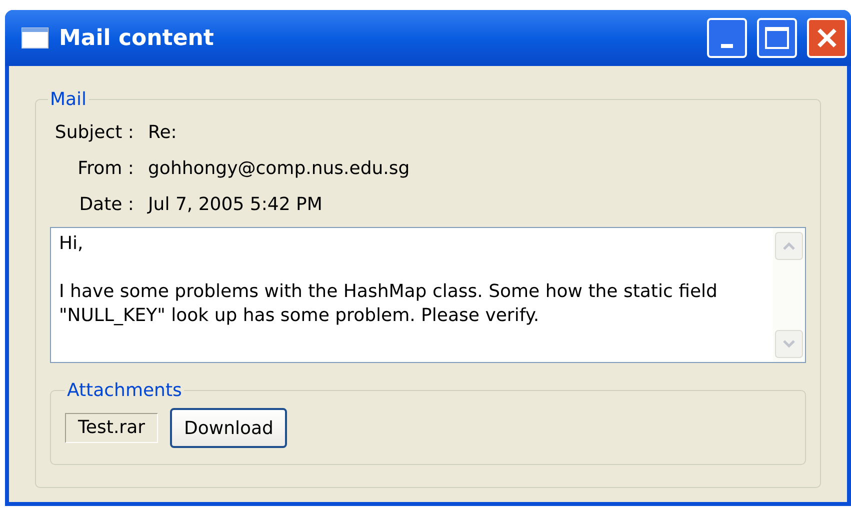  Describe the element at coordinates (71, 244) in the screenshot. I see `message-text: Hi,` at that location.